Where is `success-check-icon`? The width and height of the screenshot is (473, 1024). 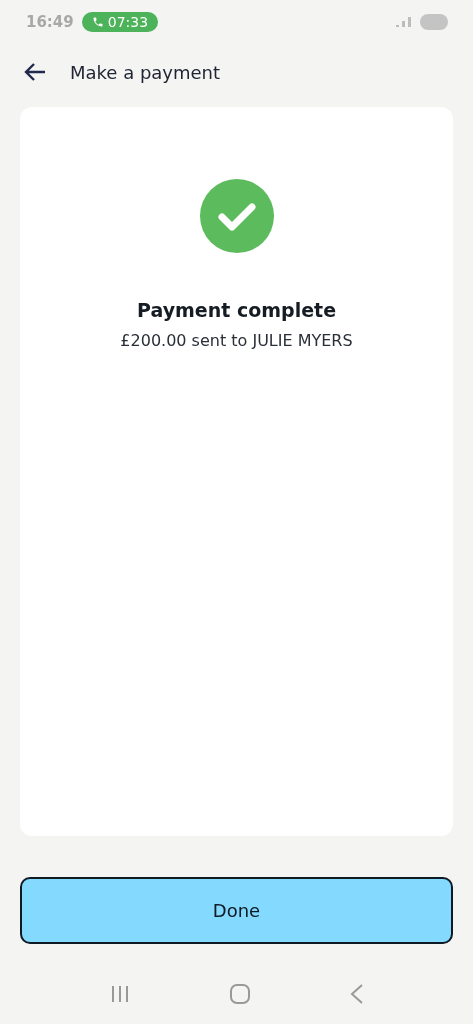
success-check-icon is located at coordinates (236, 216).